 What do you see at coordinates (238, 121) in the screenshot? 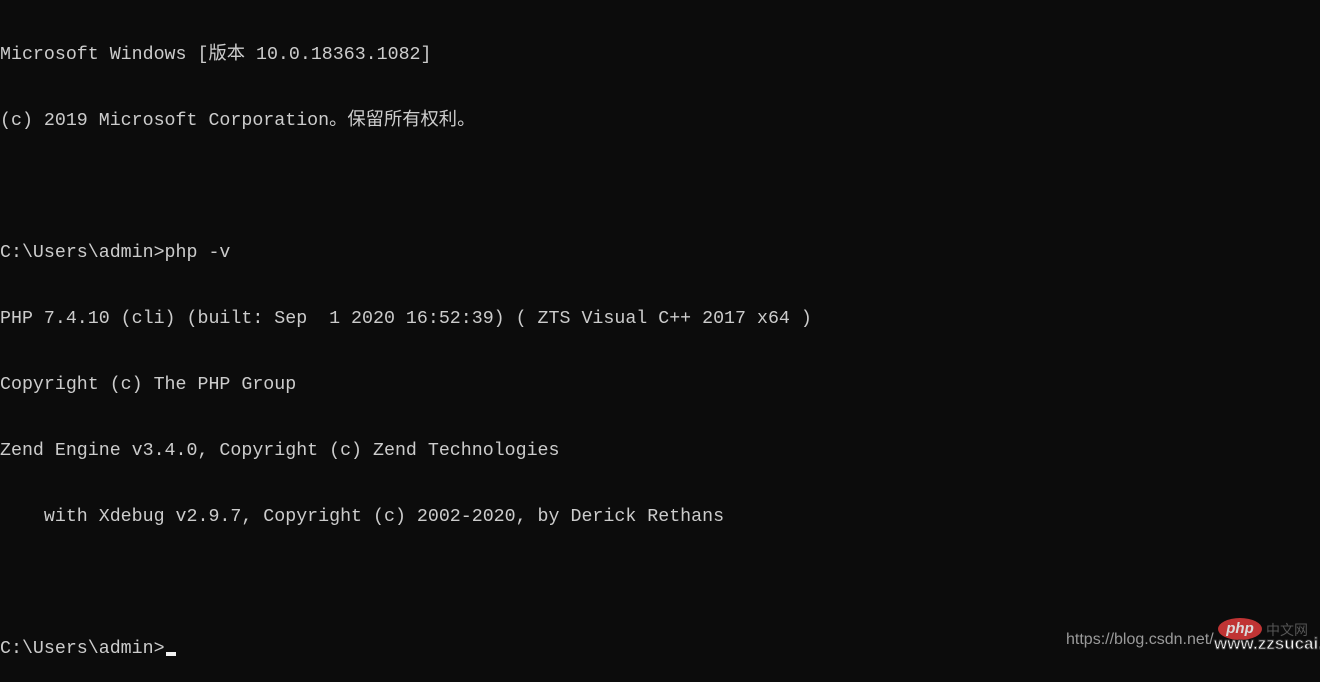
I see `console-line: (c) 2019 Microsoft Corporation。保留所有权利。` at bounding box center [238, 121].